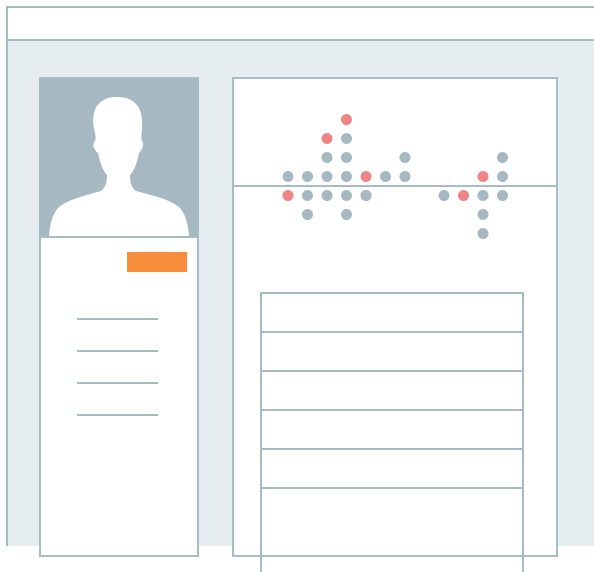  Describe the element at coordinates (119, 166) in the screenshot. I see `person-silhouette-icon` at that location.